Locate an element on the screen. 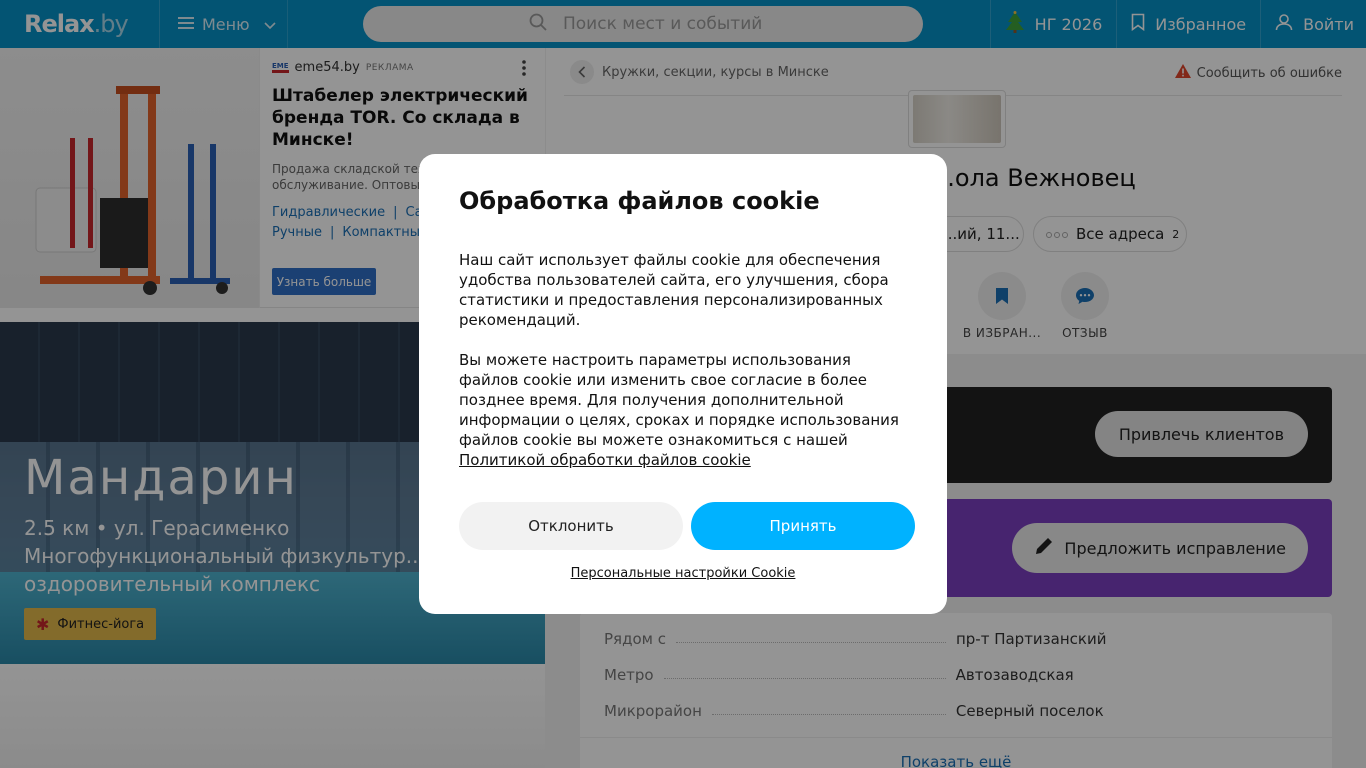 The height and width of the screenshot is (768, 1366). decline-button: Отклонить is located at coordinates (571, 526).